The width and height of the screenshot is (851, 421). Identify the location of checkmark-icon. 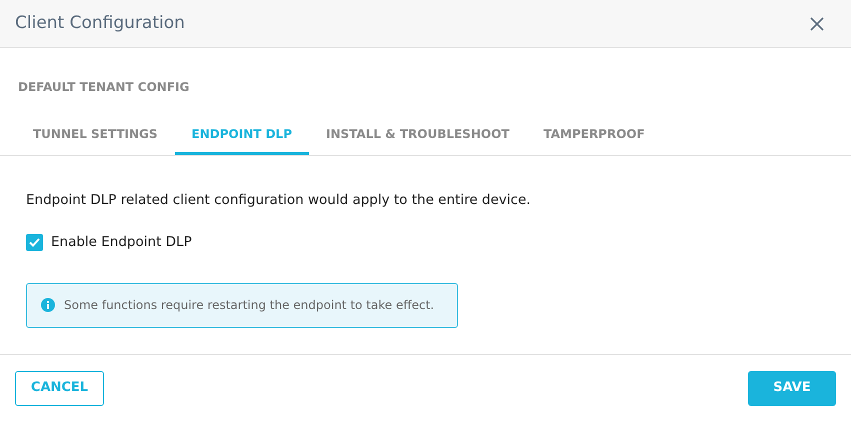
(34, 242).